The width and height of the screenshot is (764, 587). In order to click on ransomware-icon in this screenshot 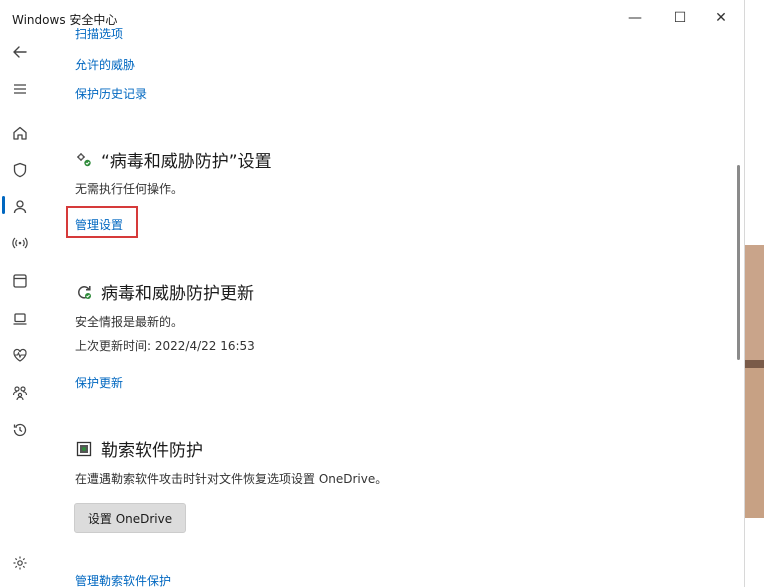, I will do `click(84, 449)`.